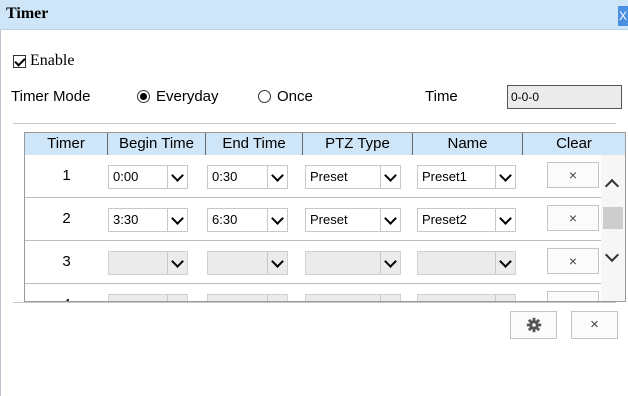  I want to click on table-scrollbar, so click(613, 228).